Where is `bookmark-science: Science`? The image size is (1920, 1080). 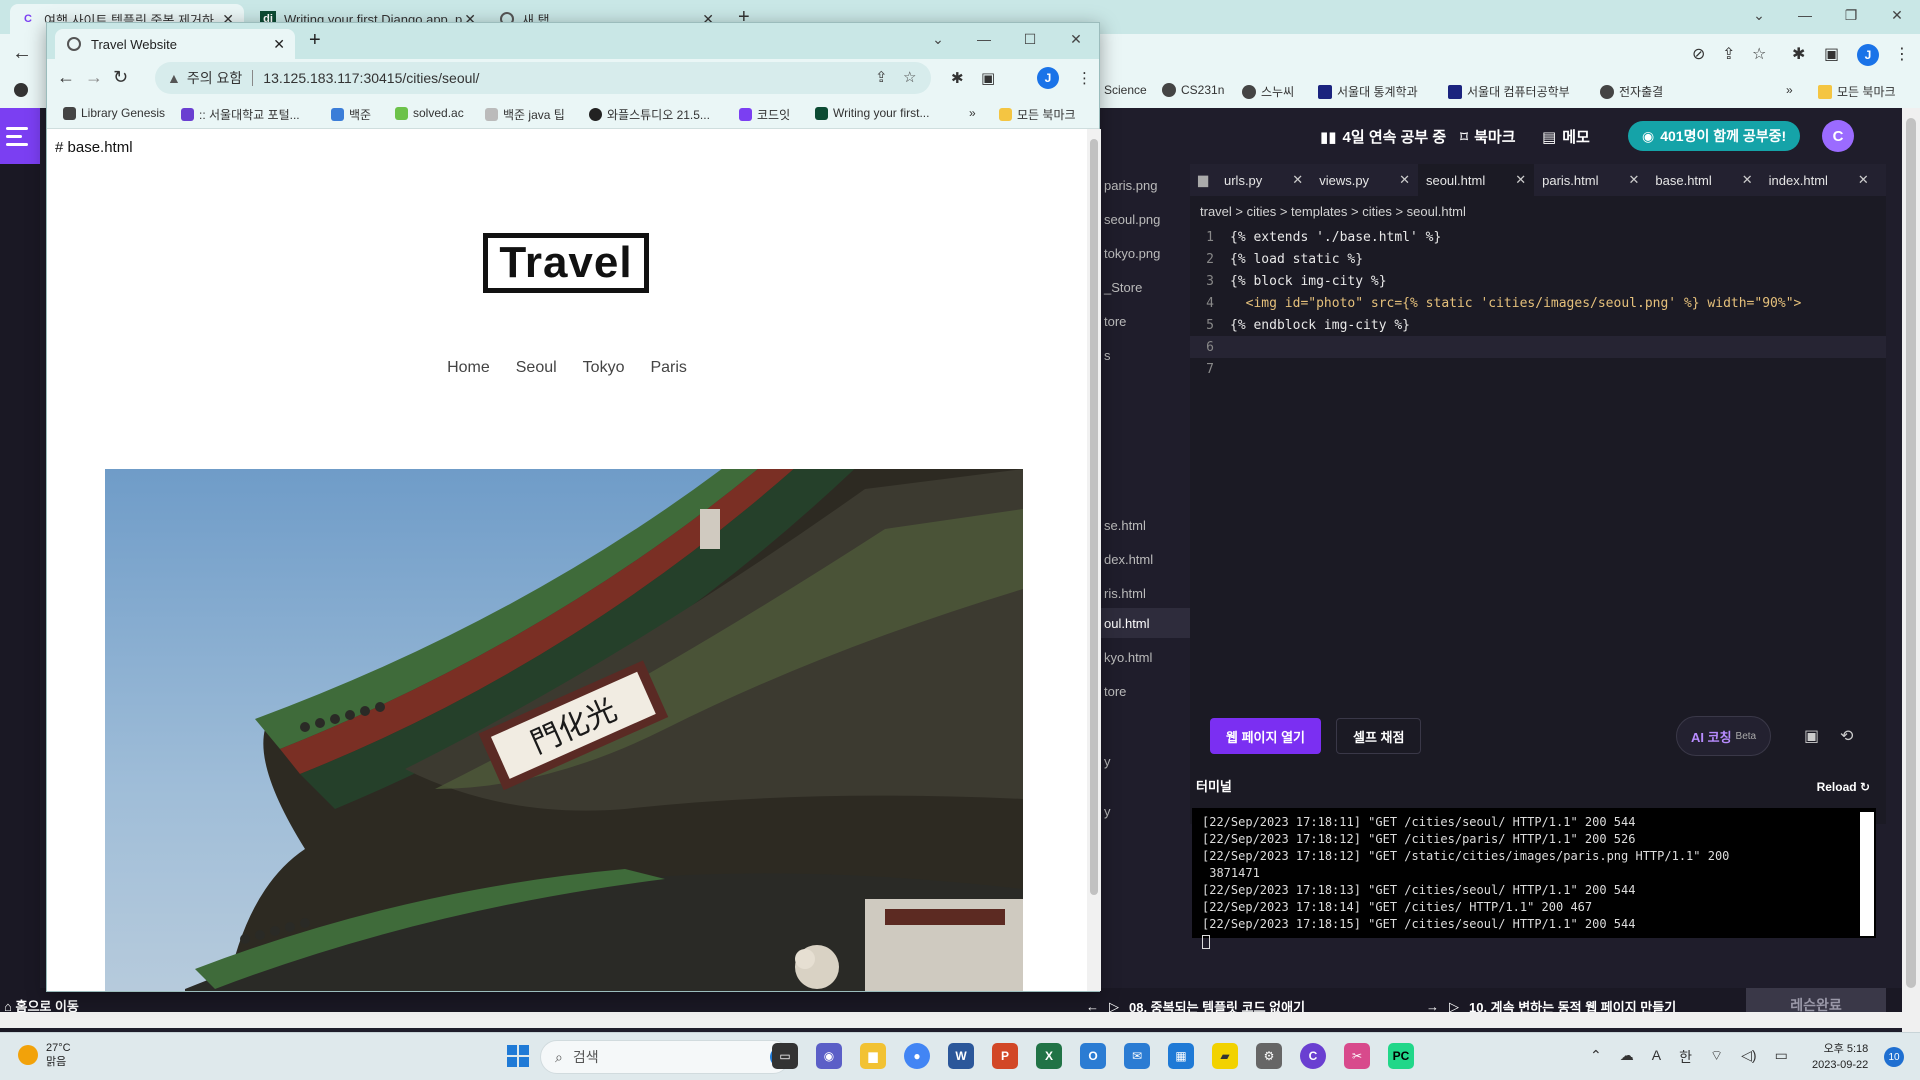
bookmark-science: Science is located at coordinates (1125, 90).